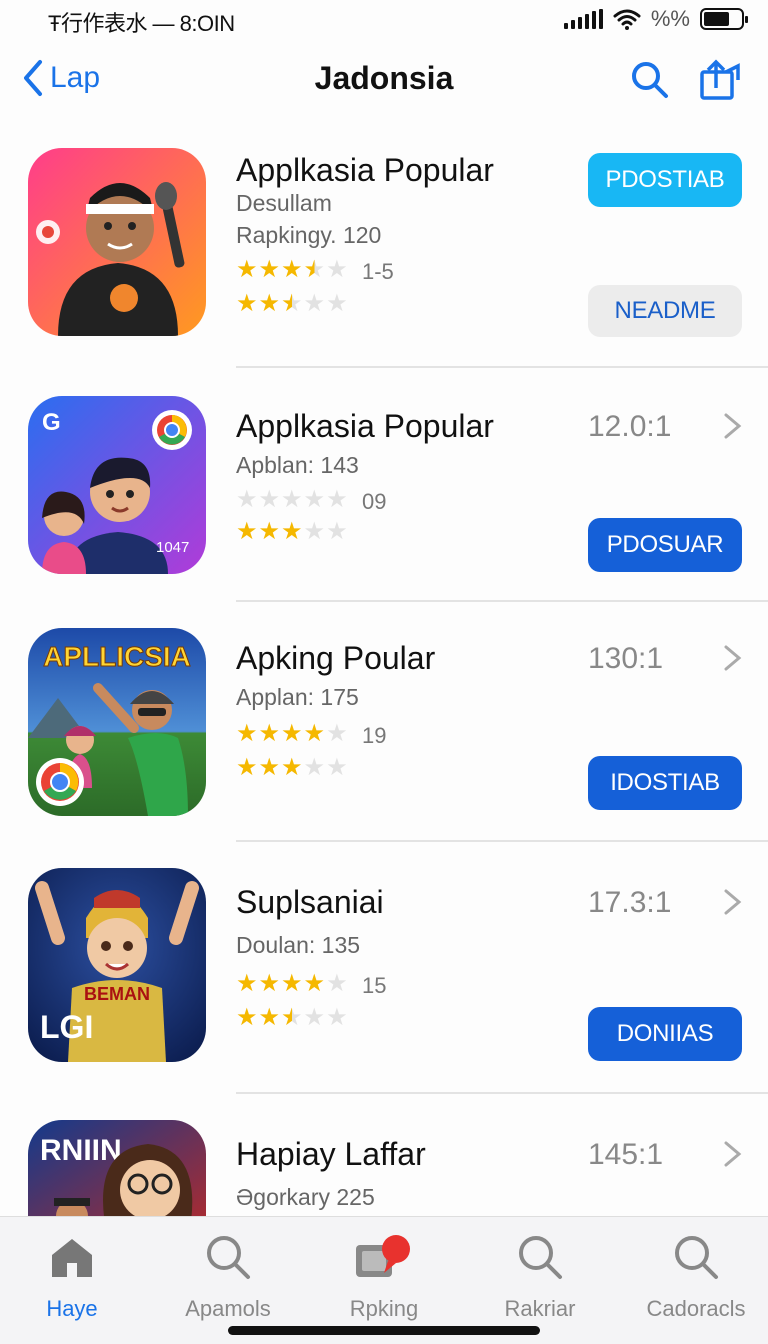  Describe the element at coordinates (384, 20) in the screenshot. I see `status-bar: Ŧ行作表水 — 8:OIN %%` at that location.